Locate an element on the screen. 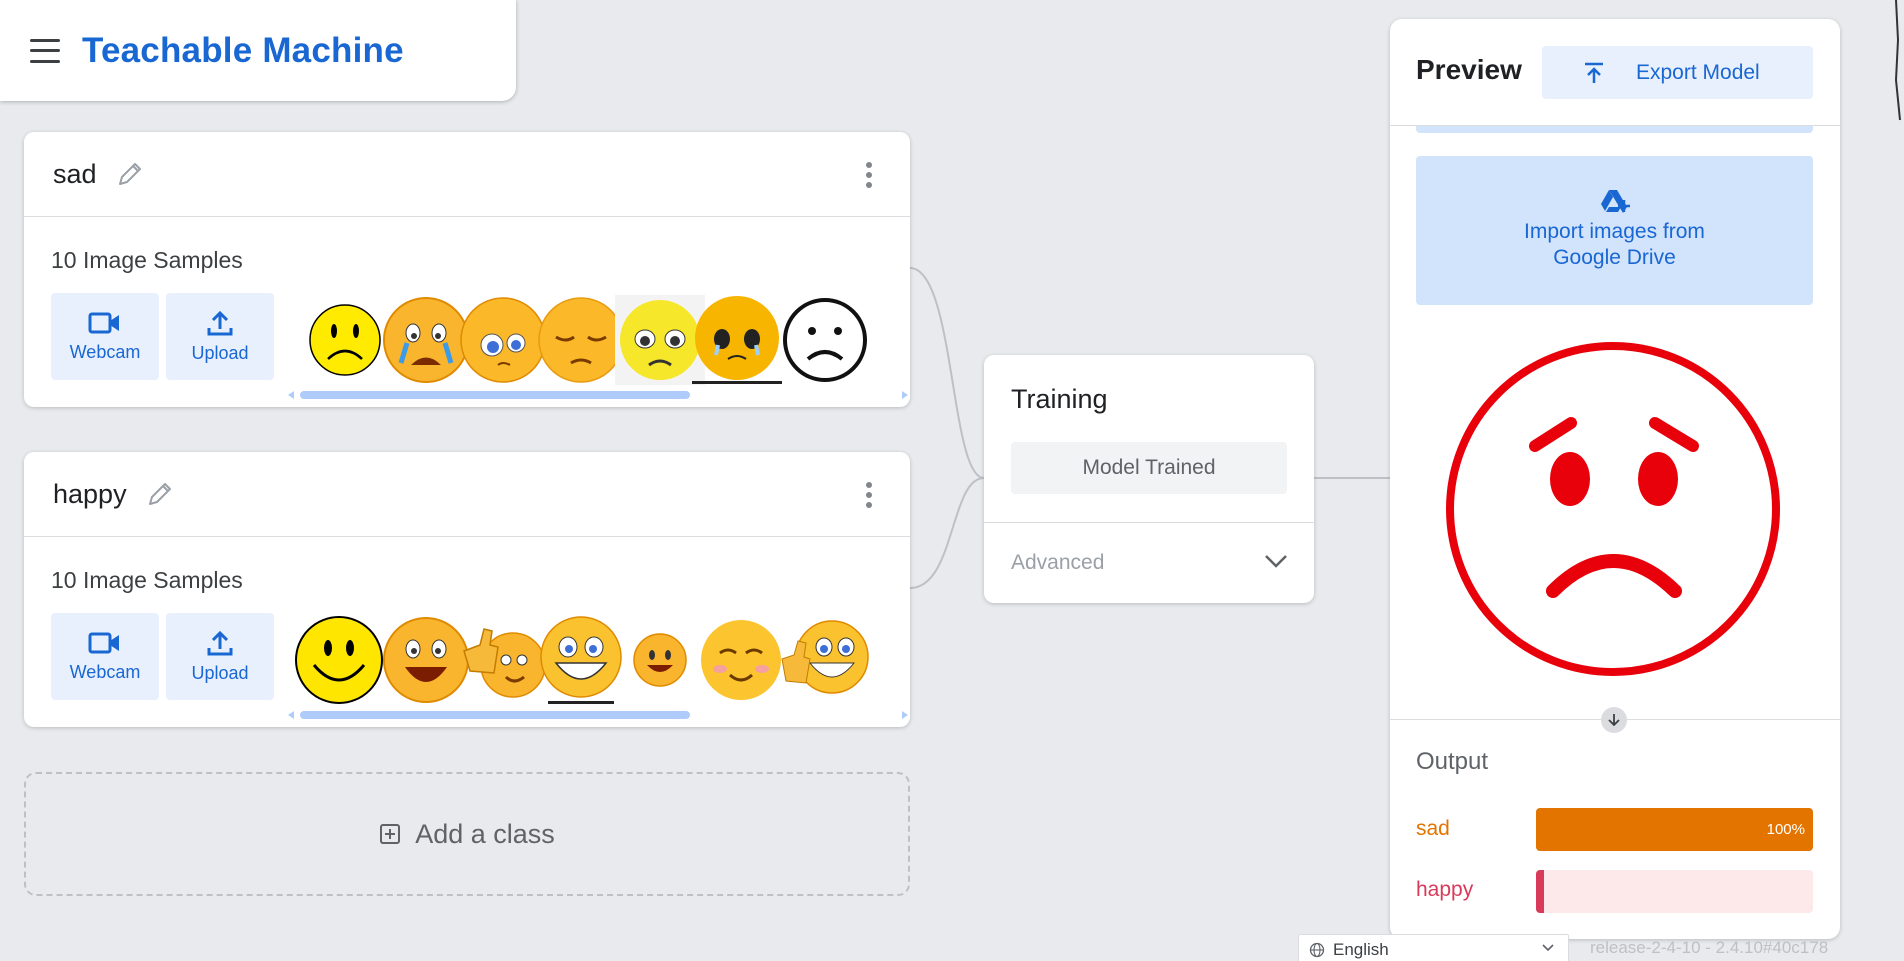 The image size is (1904, 961). language-label: English is located at coordinates (1361, 949).